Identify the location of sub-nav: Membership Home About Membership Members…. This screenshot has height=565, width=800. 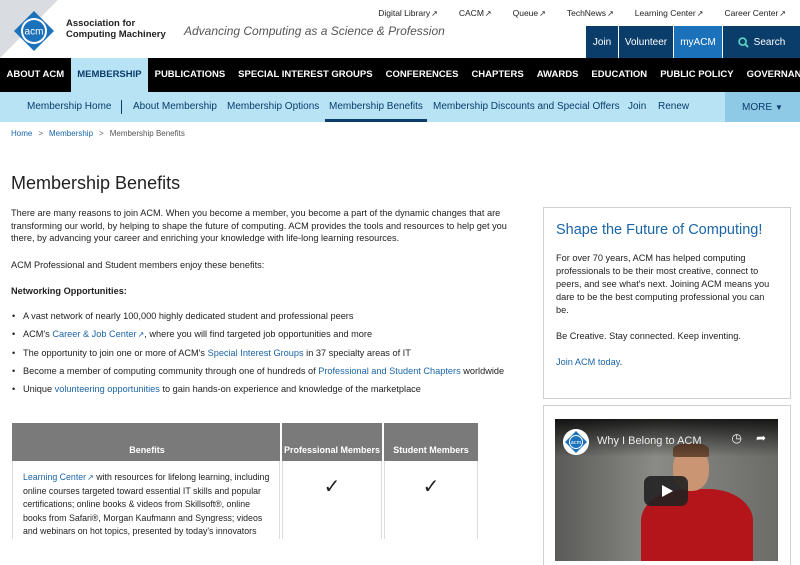
(400, 107).